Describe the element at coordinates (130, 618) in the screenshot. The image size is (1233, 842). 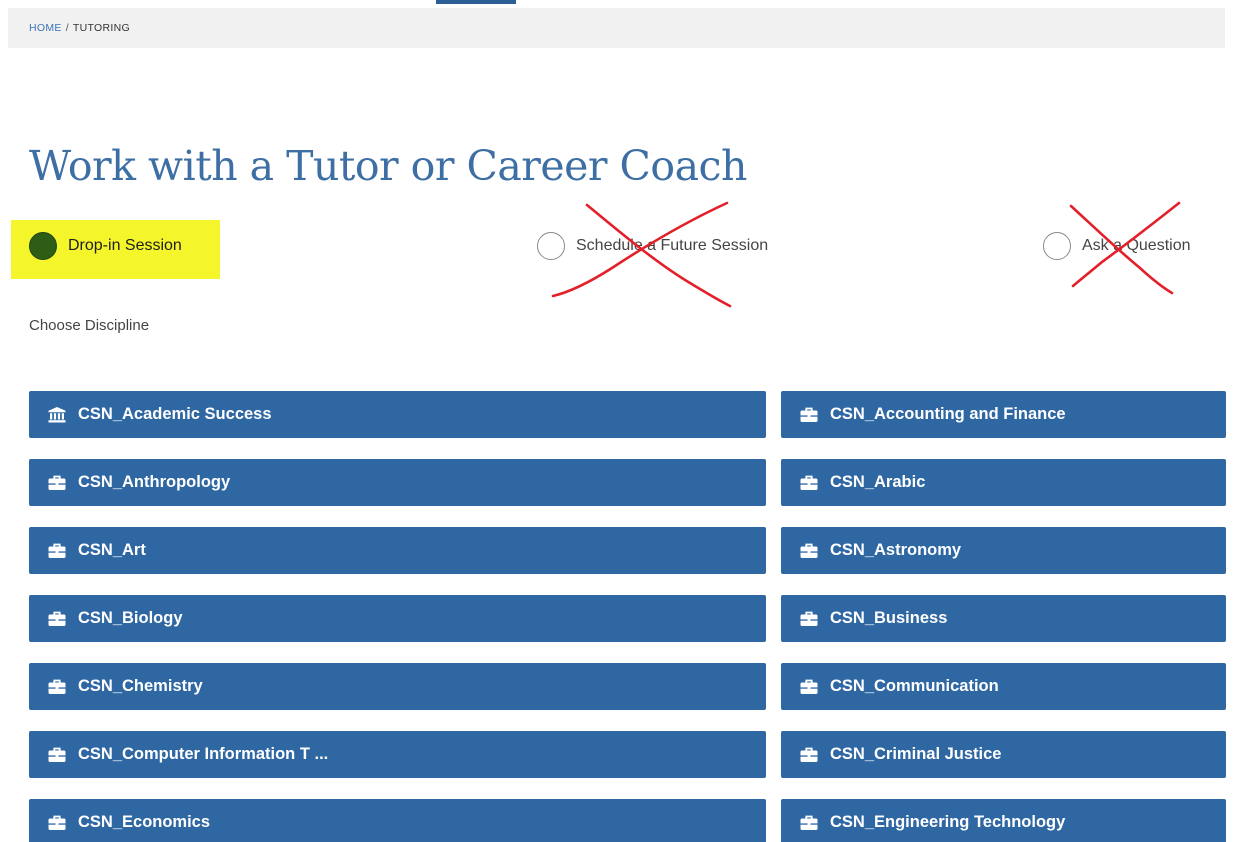
I see `discipline-label: CSN_Biology` at that location.